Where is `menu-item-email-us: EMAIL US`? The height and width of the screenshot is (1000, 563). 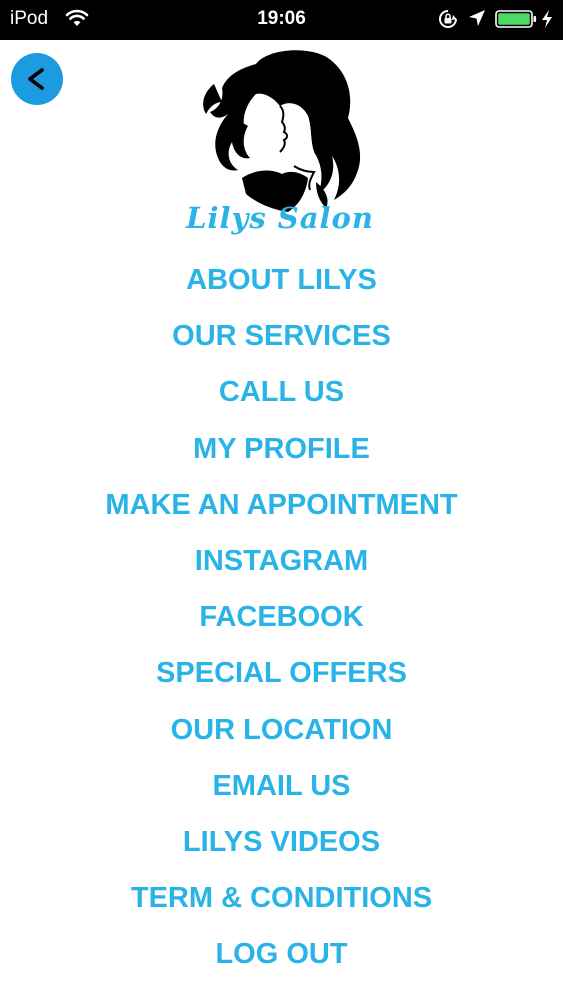
menu-item-email-us: EMAIL US is located at coordinates (281, 786).